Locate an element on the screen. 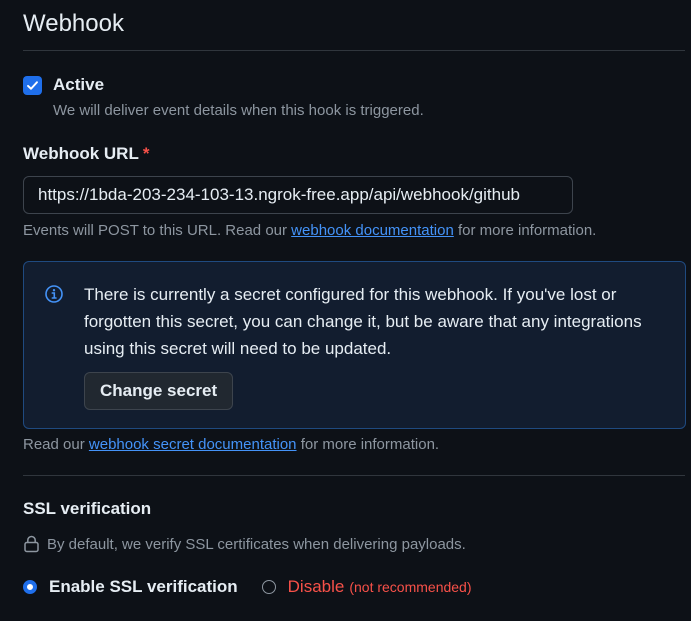 The image size is (691, 621). disable-ssl-label: Disable (not recommended) is located at coordinates (380, 587).